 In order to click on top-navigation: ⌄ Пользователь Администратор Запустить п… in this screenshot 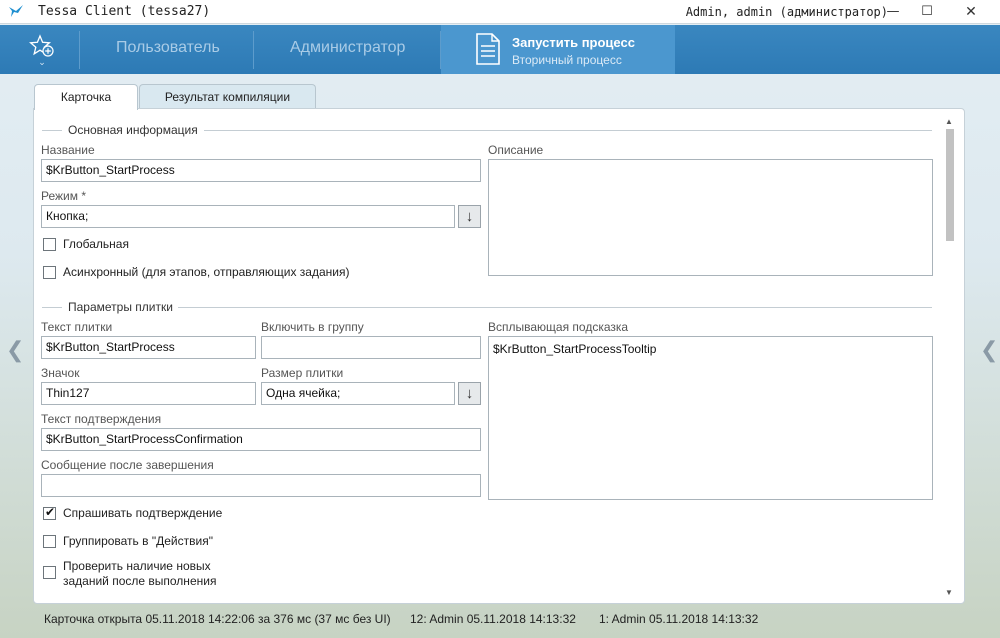, I will do `click(500, 49)`.